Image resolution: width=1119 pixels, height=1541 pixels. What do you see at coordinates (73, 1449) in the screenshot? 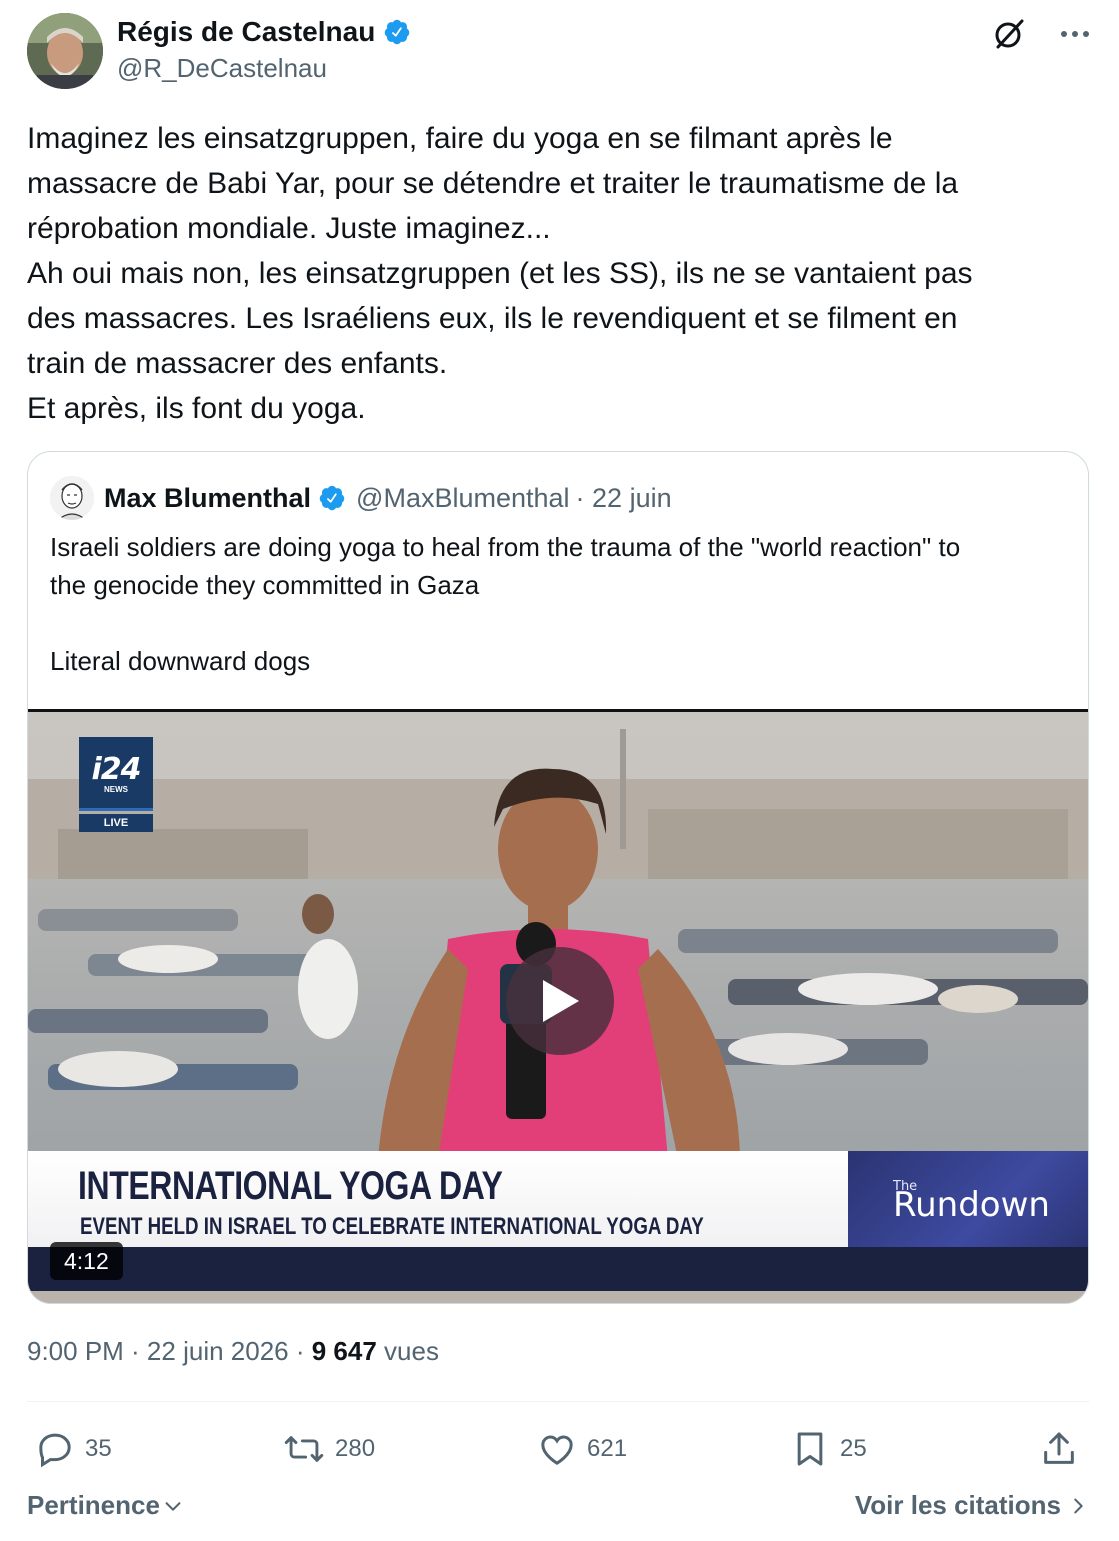
I see `reply-button: 35` at bounding box center [73, 1449].